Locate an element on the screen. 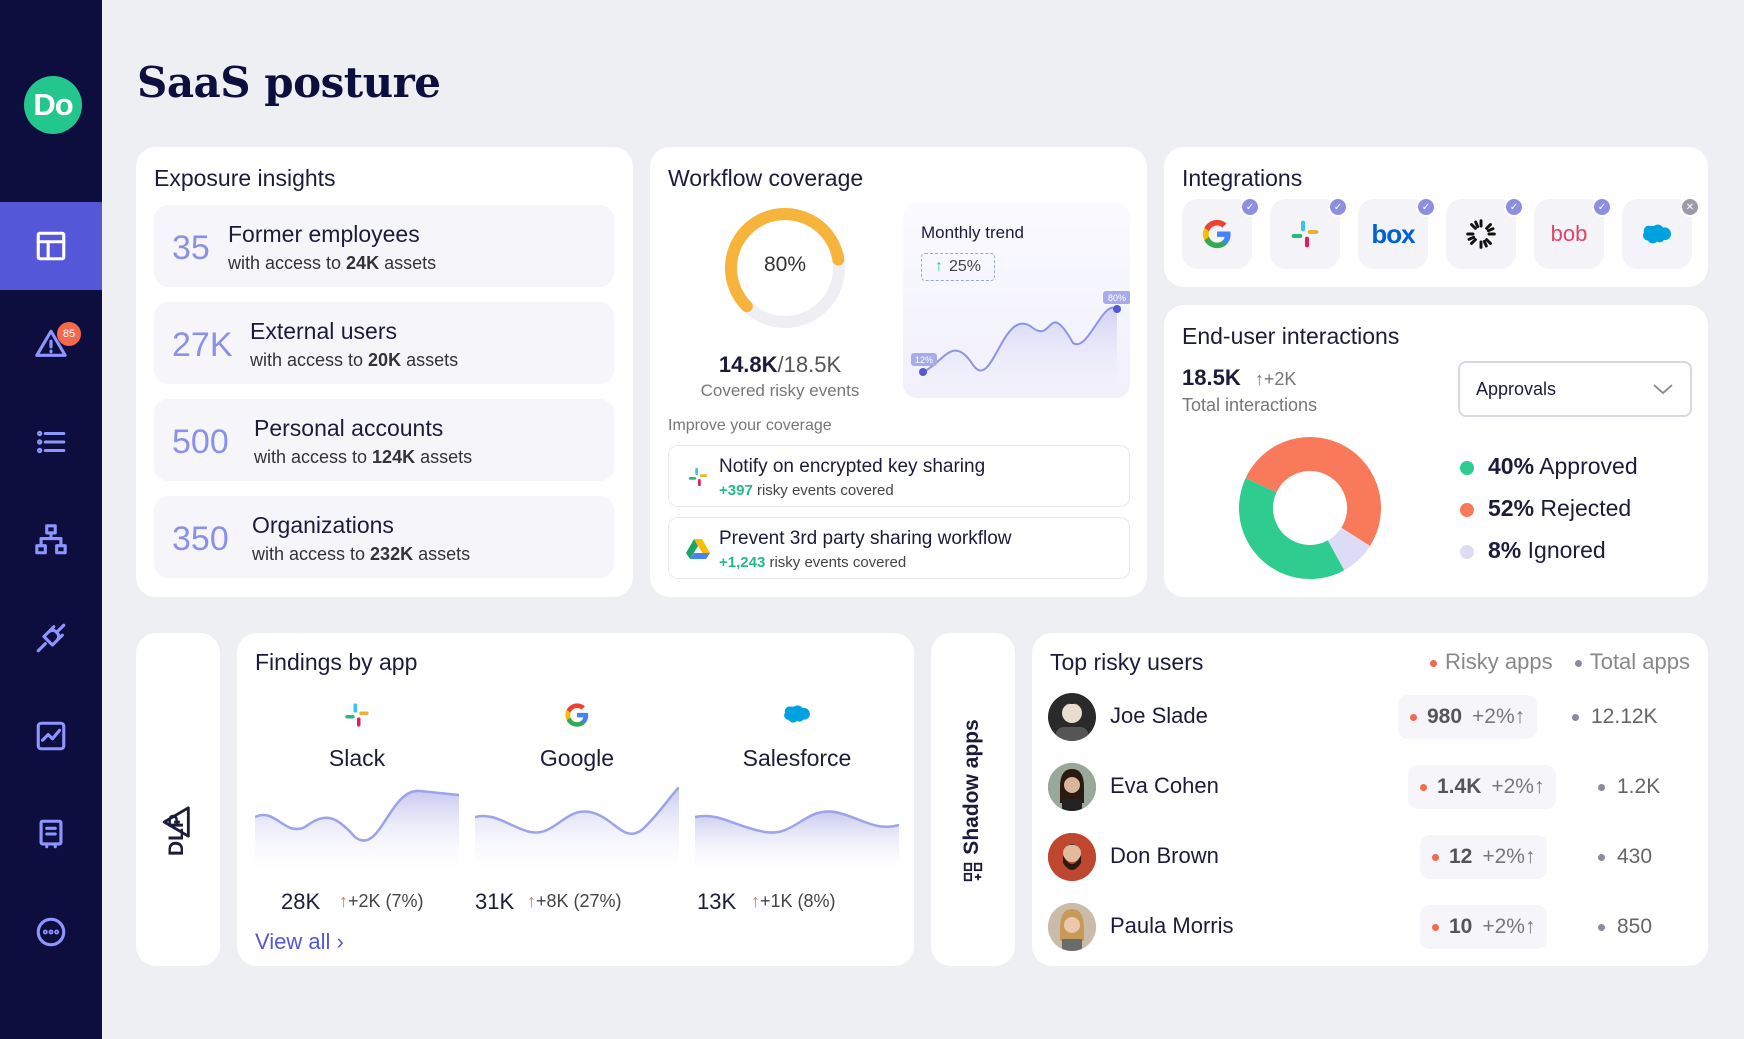 This screenshot has width=1744, height=1039. app-finding: Google 31K ↑+8K (27%) is located at coordinates (577, 811).